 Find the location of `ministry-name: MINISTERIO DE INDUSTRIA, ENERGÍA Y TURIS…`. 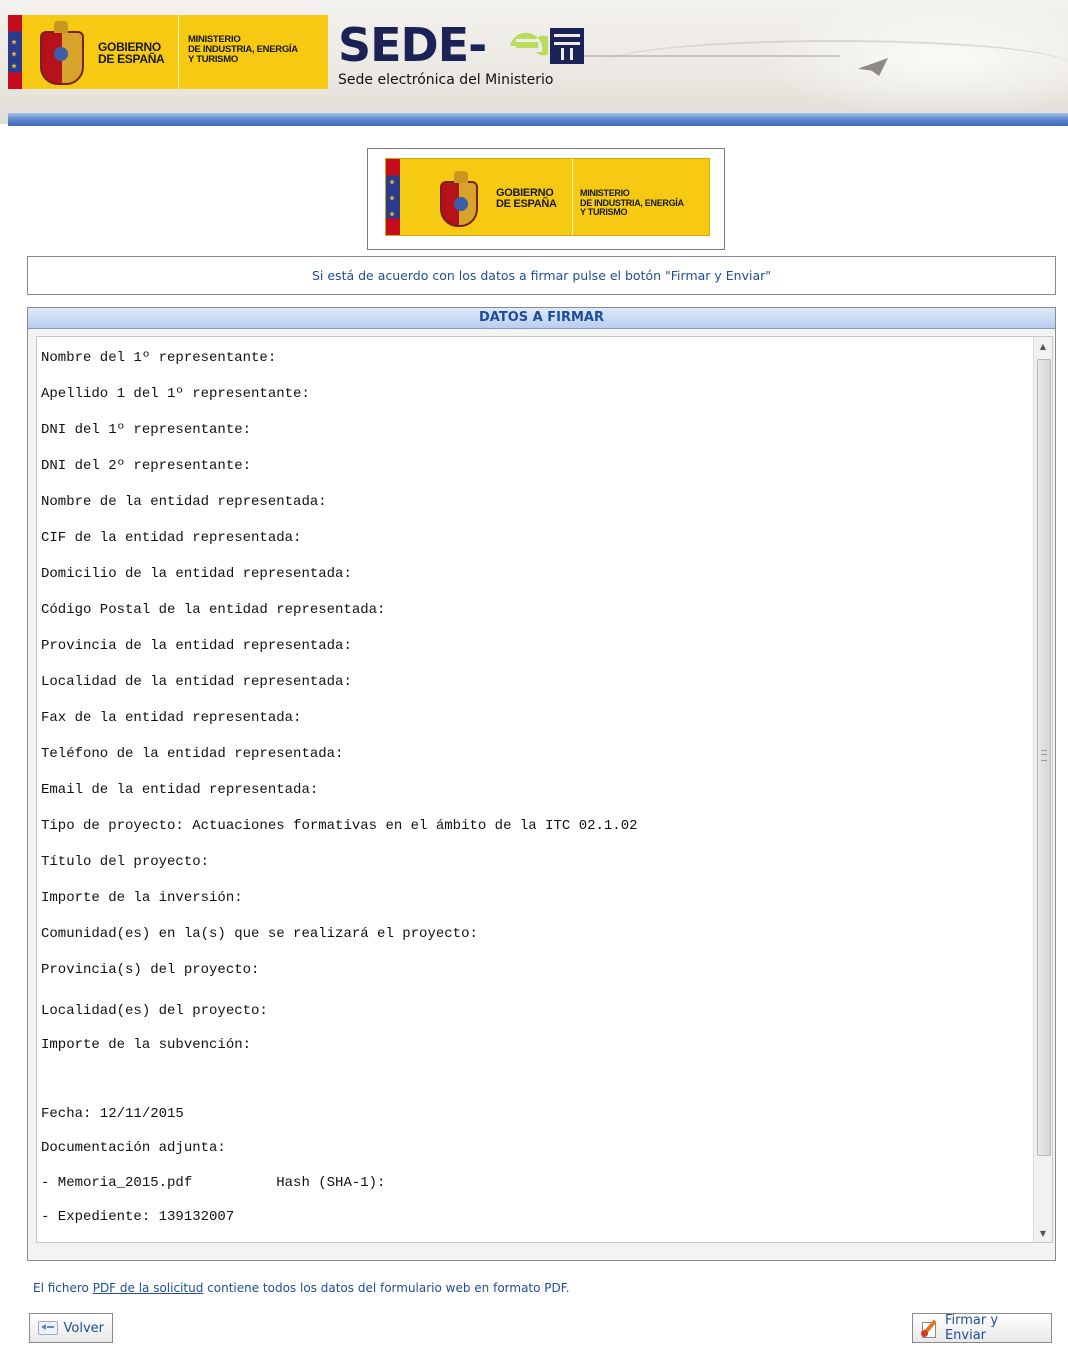

ministry-name: MINISTERIO DE INDUSTRIA, ENERGÍA Y TURIS… is located at coordinates (243, 49).